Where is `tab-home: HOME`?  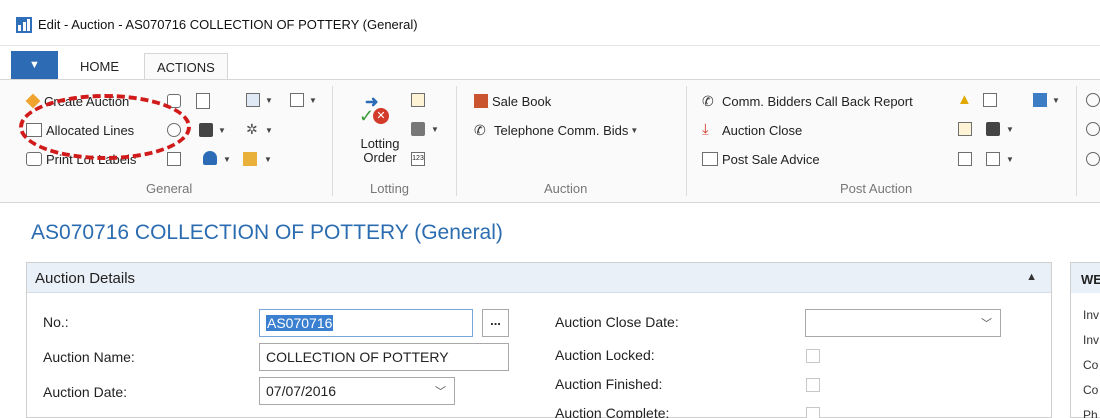
tab-home: HOME is located at coordinates (99, 67).